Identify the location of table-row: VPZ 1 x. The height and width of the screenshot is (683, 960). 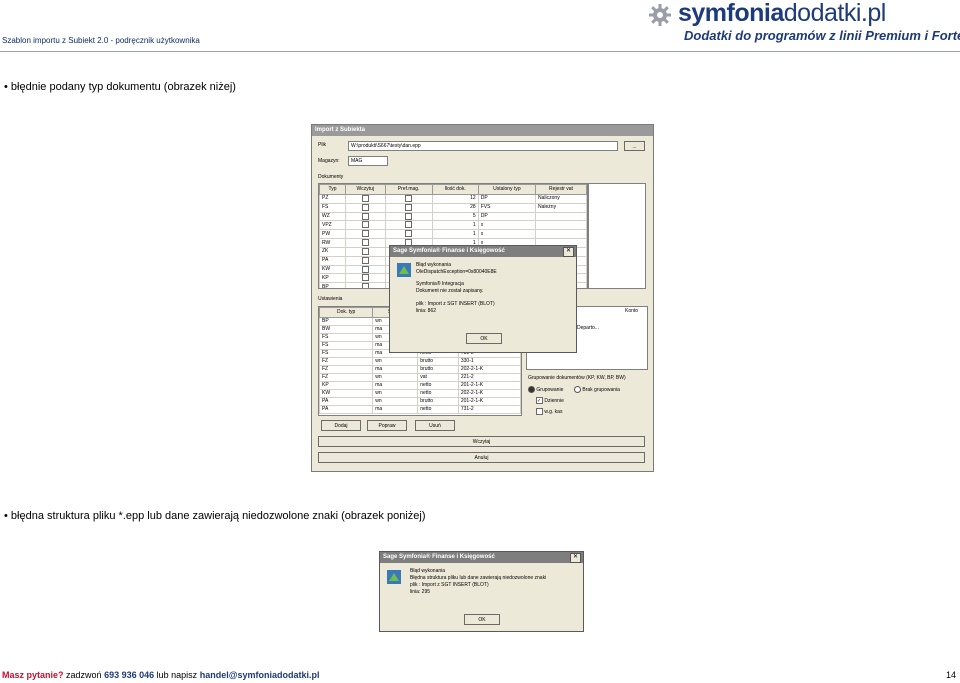
(453, 225).